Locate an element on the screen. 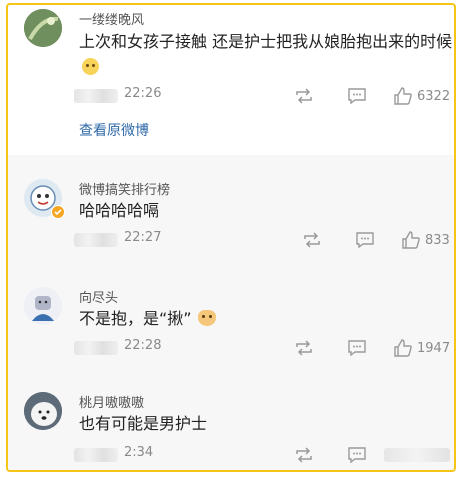 This screenshot has height=480, width=466. timestamp: 22:26 is located at coordinates (143, 93).